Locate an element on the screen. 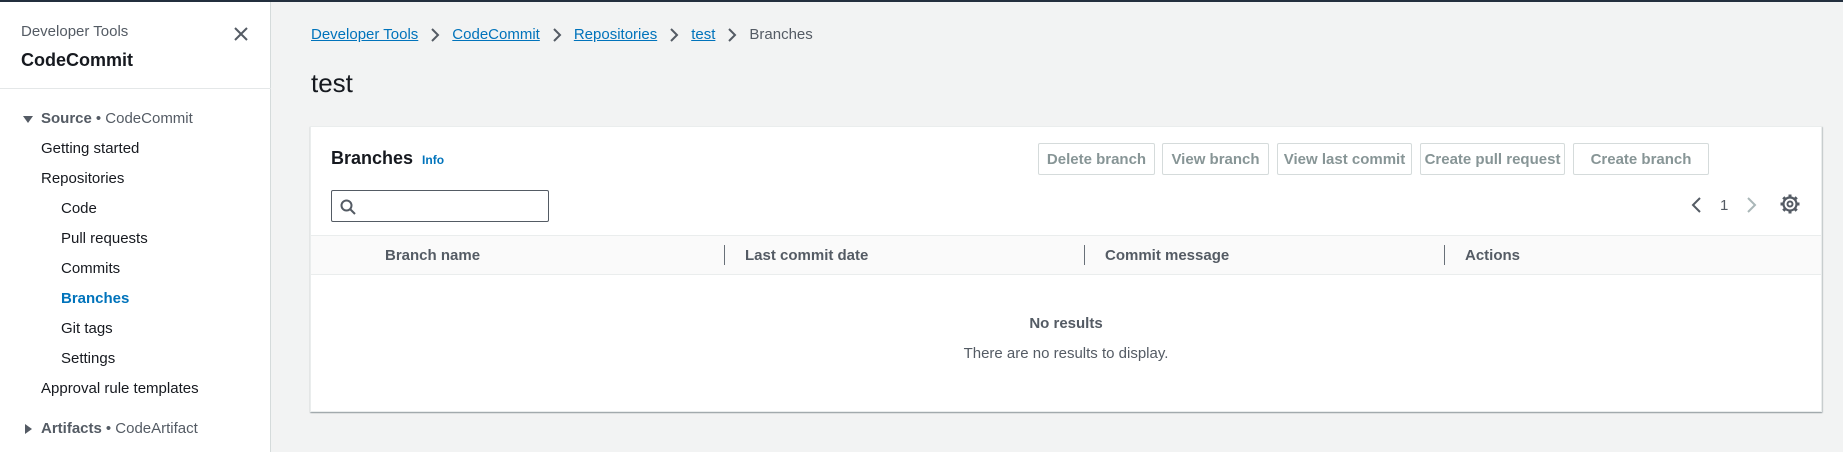 This screenshot has height=452, width=1843. breadcrumb-codecommit: CodeCommit is located at coordinates (496, 34).